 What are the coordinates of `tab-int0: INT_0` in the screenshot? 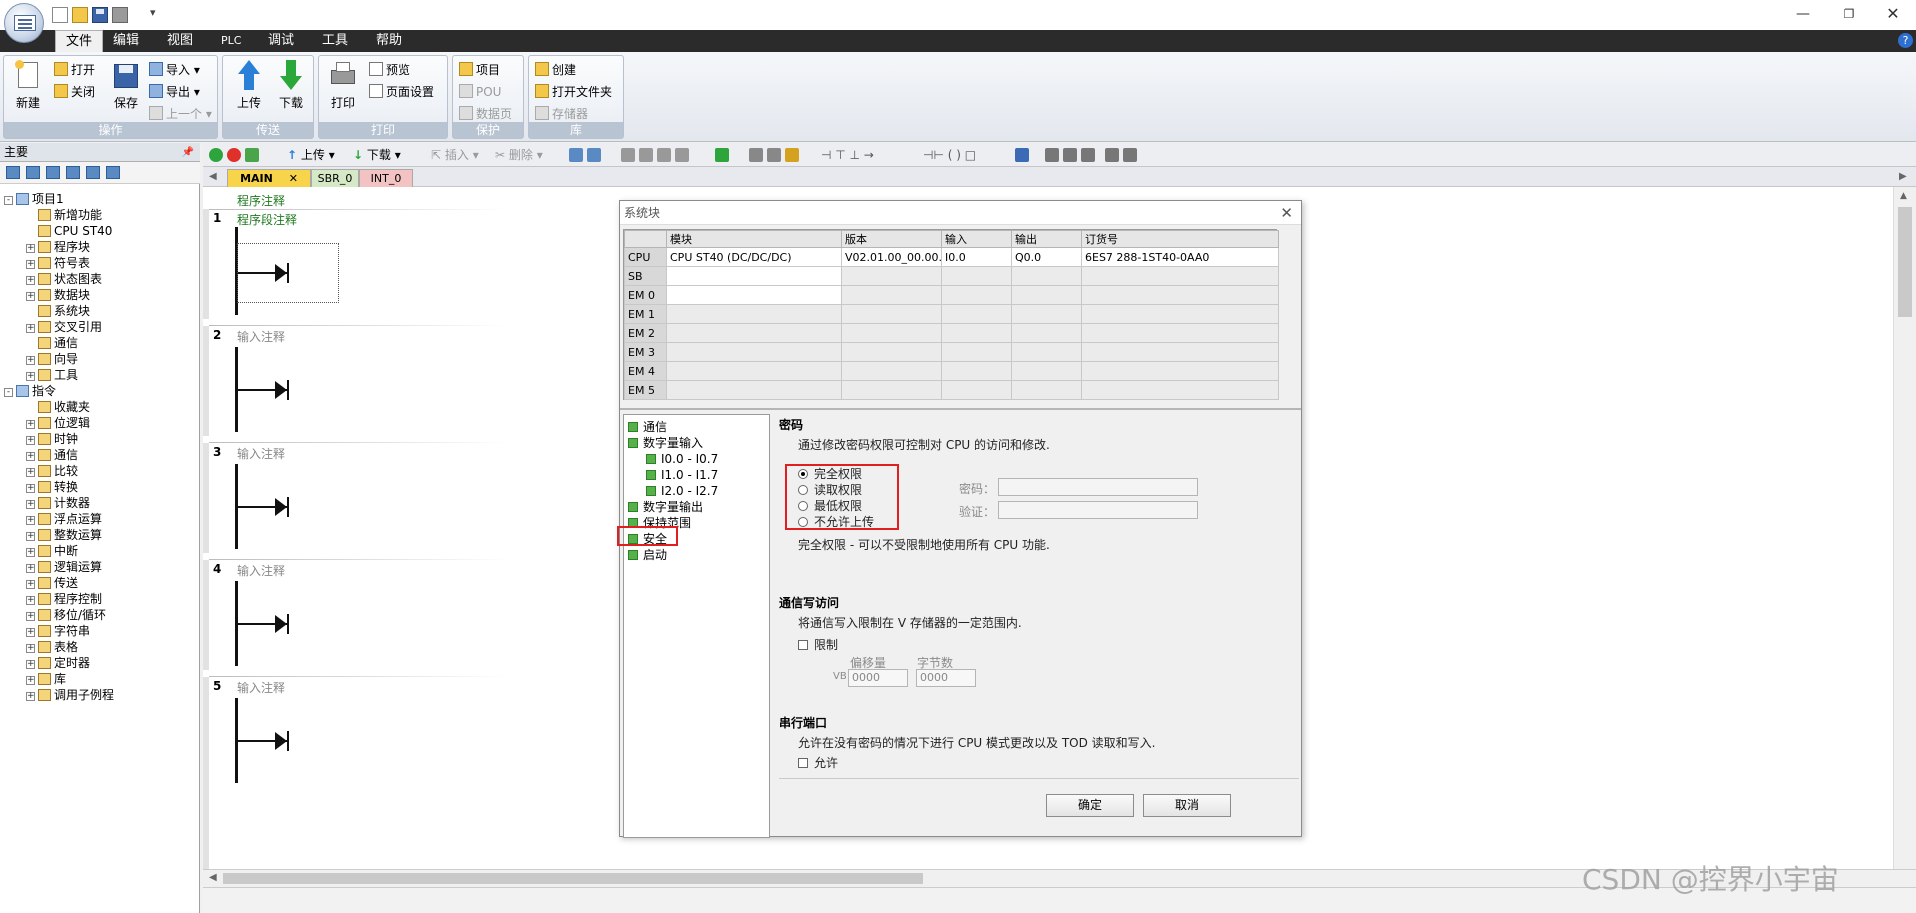 It's located at (386, 178).